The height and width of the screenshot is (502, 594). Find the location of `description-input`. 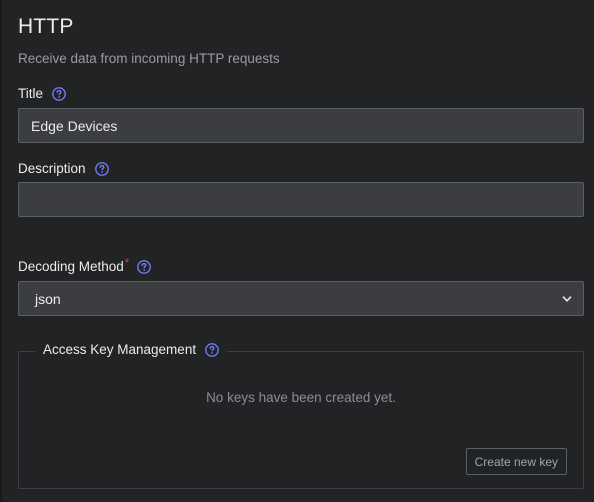

description-input is located at coordinates (301, 199).